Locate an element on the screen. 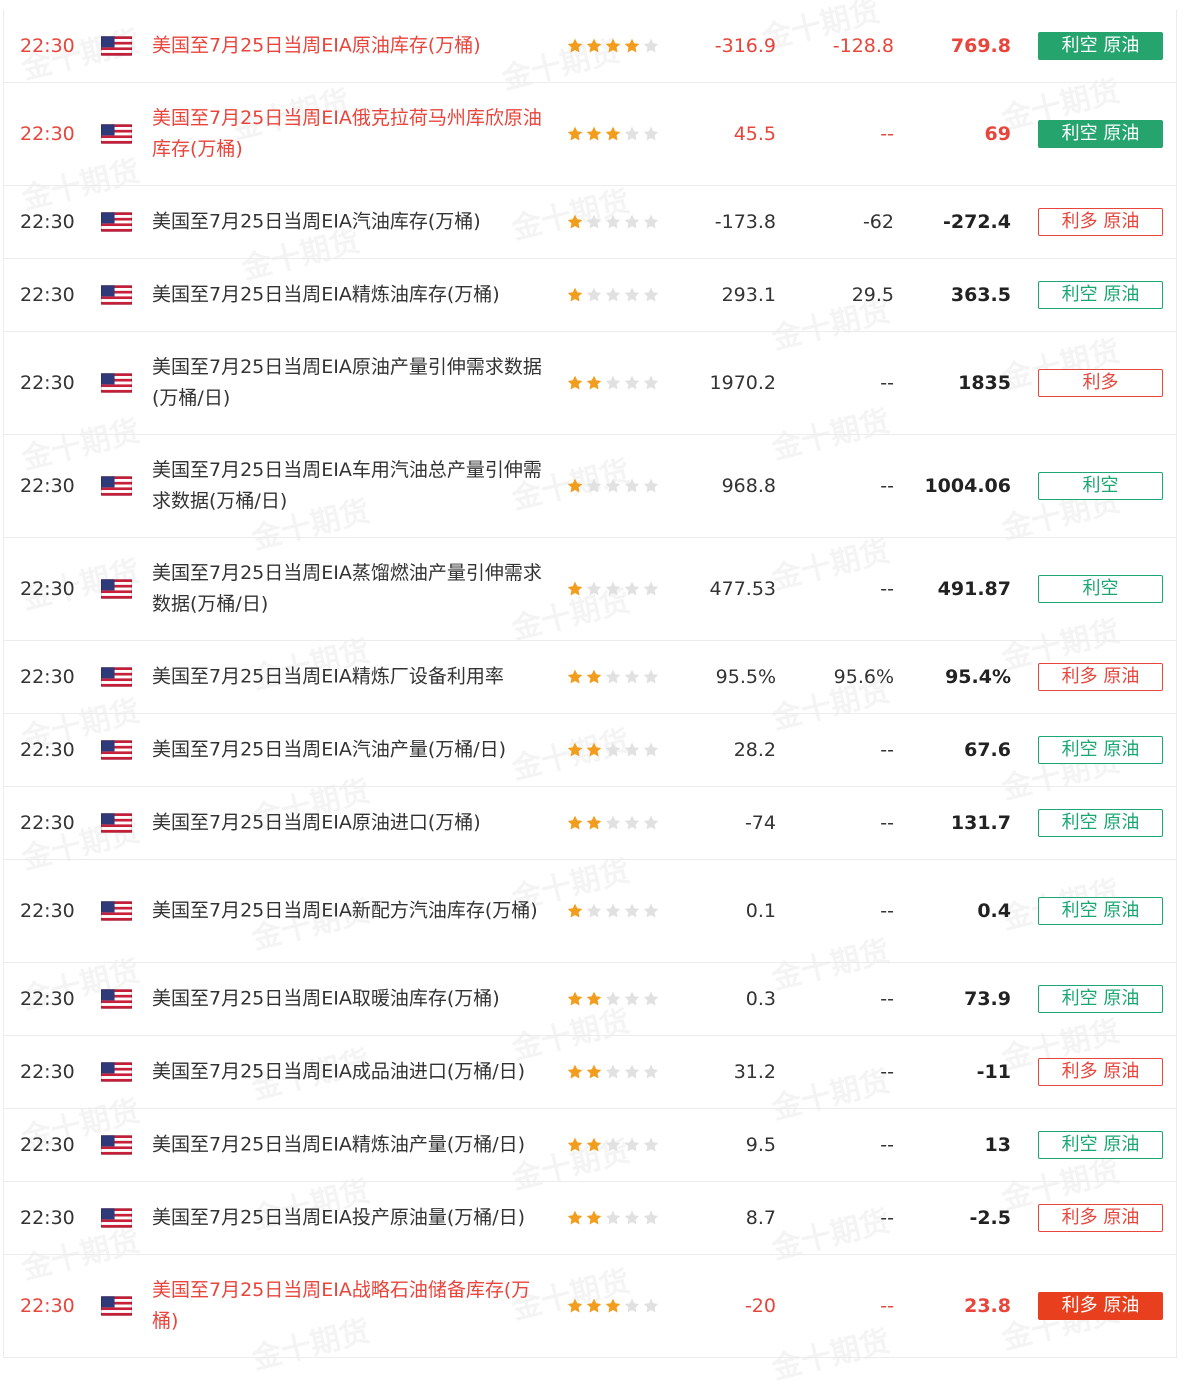  event-name: 美国至7月25日当周EIA取暖油库存(万桶) is located at coordinates (349, 999).